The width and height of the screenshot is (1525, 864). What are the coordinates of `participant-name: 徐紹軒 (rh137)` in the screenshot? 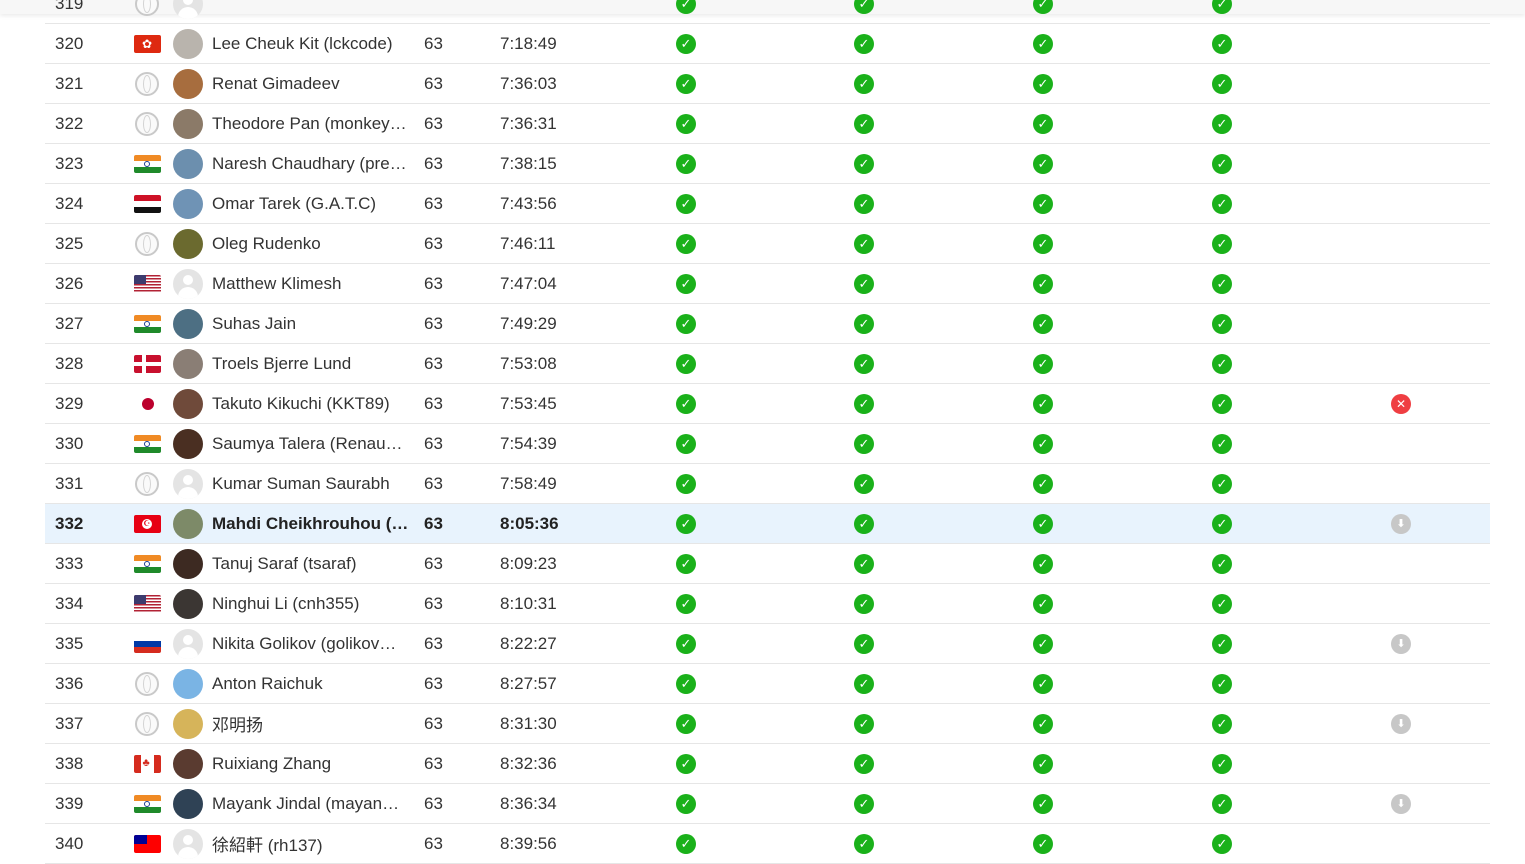 It's located at (312, 843).